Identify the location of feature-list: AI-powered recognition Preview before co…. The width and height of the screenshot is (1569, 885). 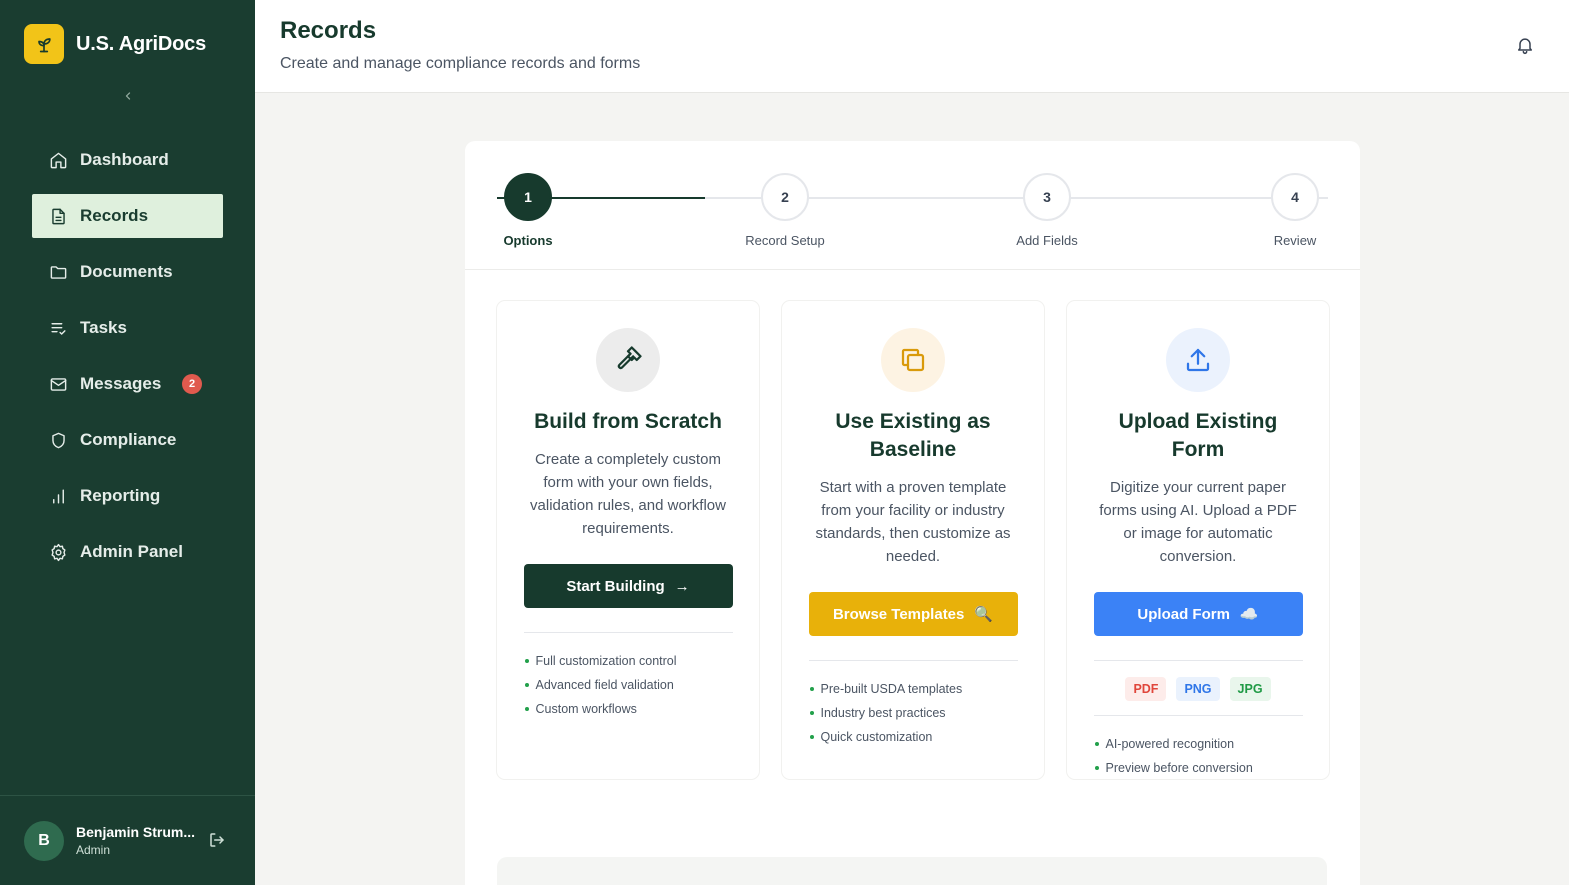
(1198, 756).